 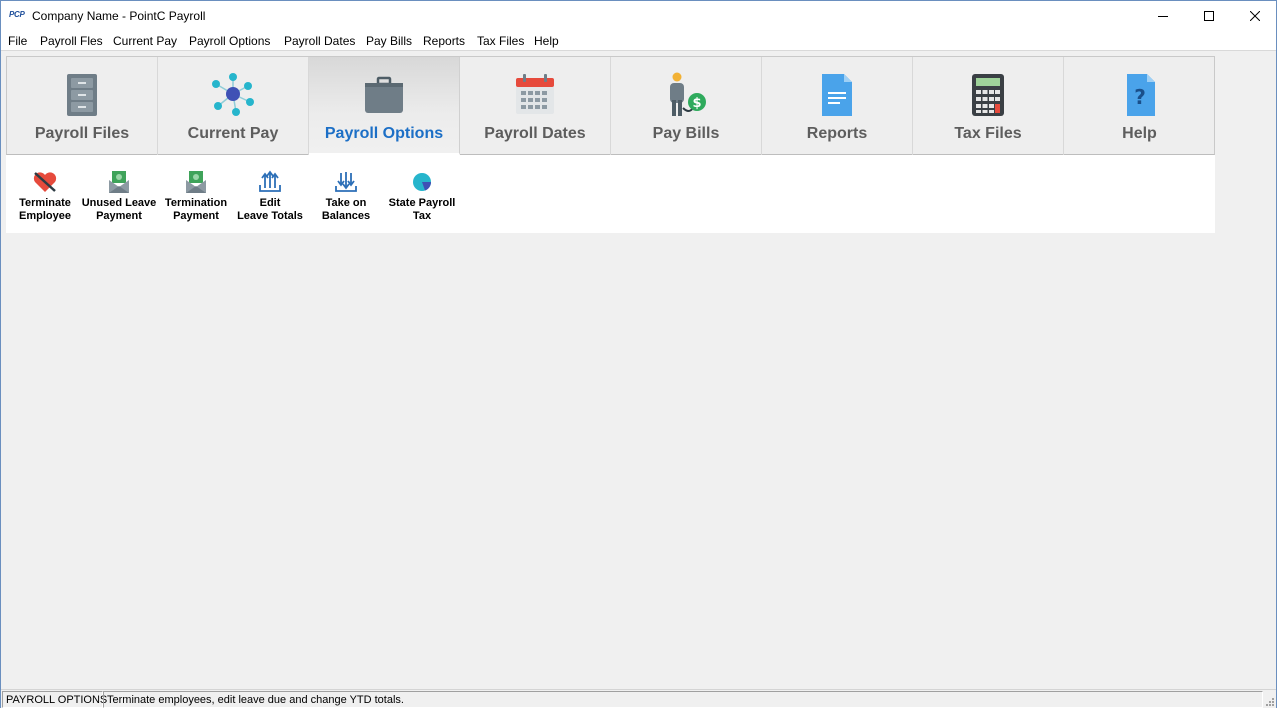 I want to click on tool-label-line2: Tax, so click(x=422, y=216).